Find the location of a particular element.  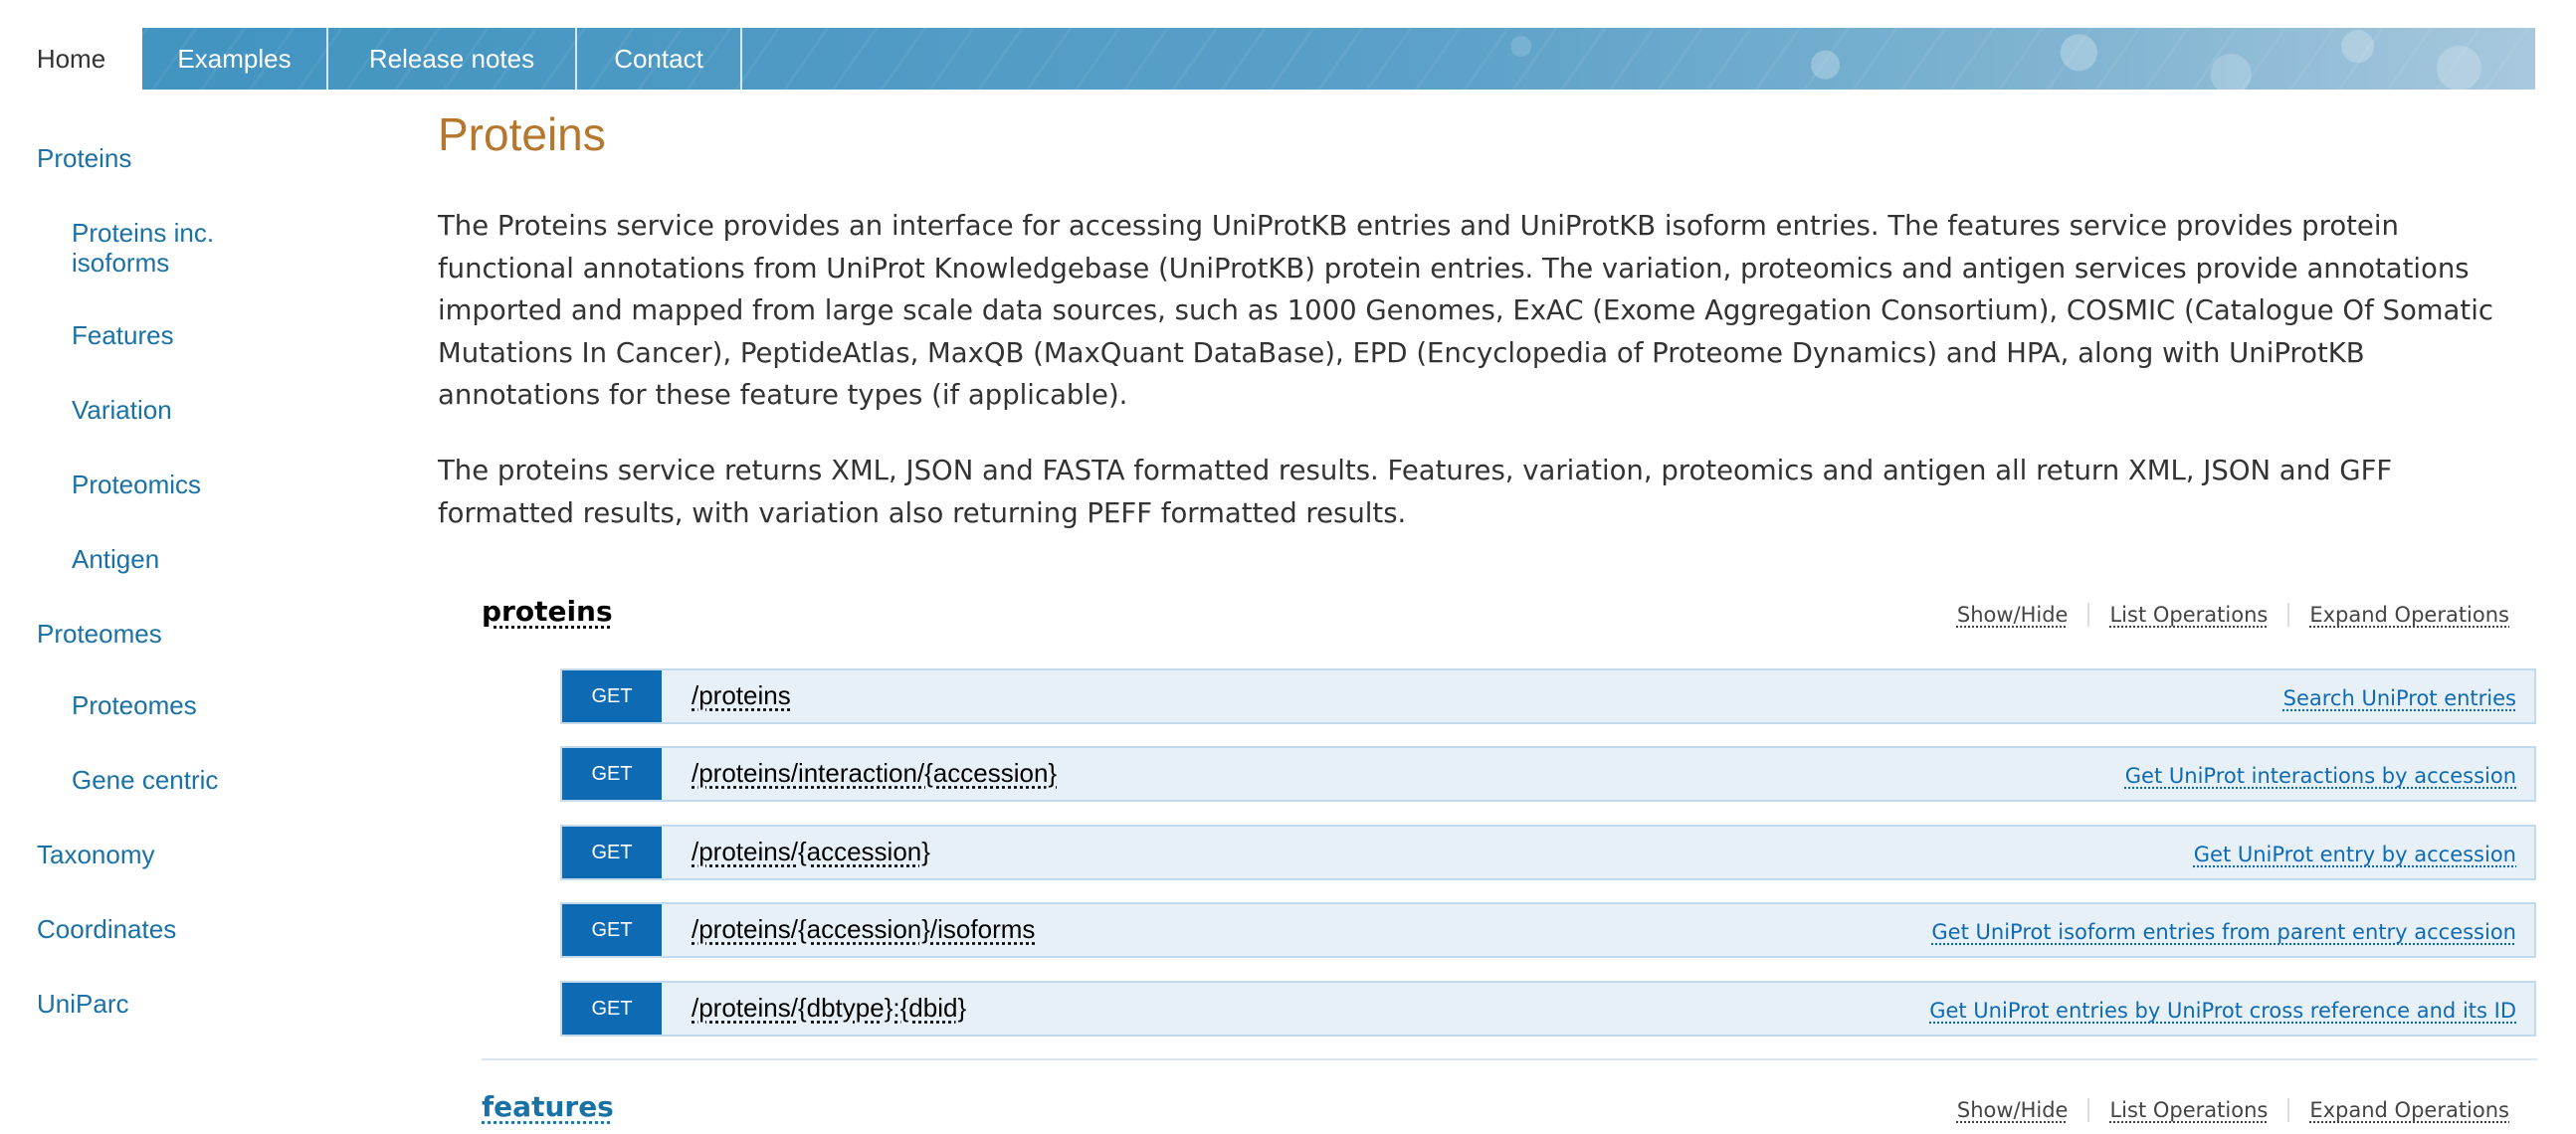

sidebar-item-features: Features is located at coordinates (123, 335).